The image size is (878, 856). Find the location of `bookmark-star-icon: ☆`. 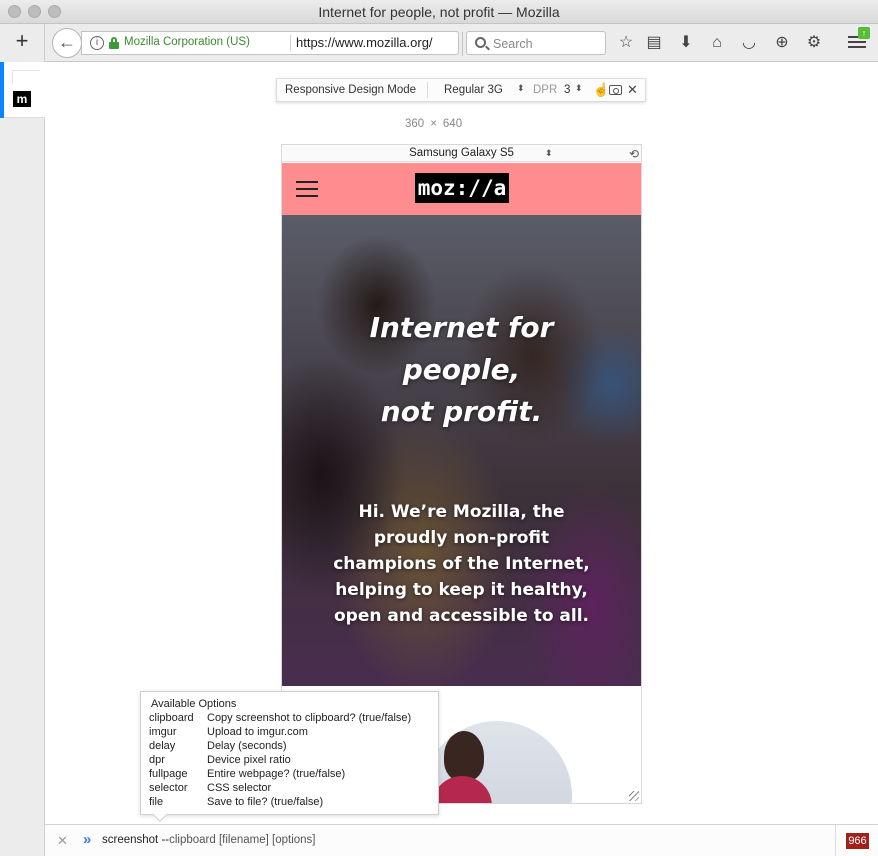

bookmark-star-icon: ☆ is located at coordinates (626, 43).